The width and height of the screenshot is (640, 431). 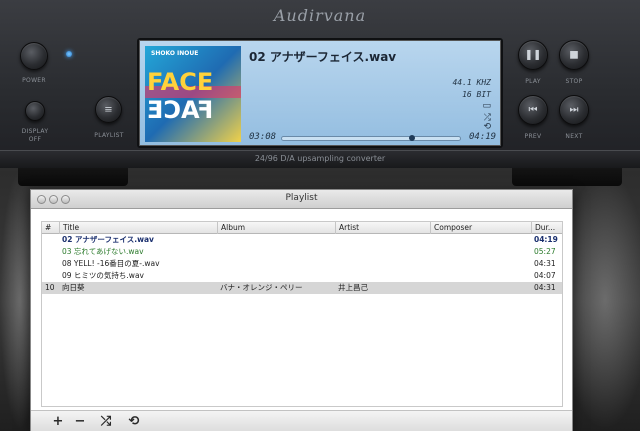 I want to click on power-button, so click(x=34, y=56).